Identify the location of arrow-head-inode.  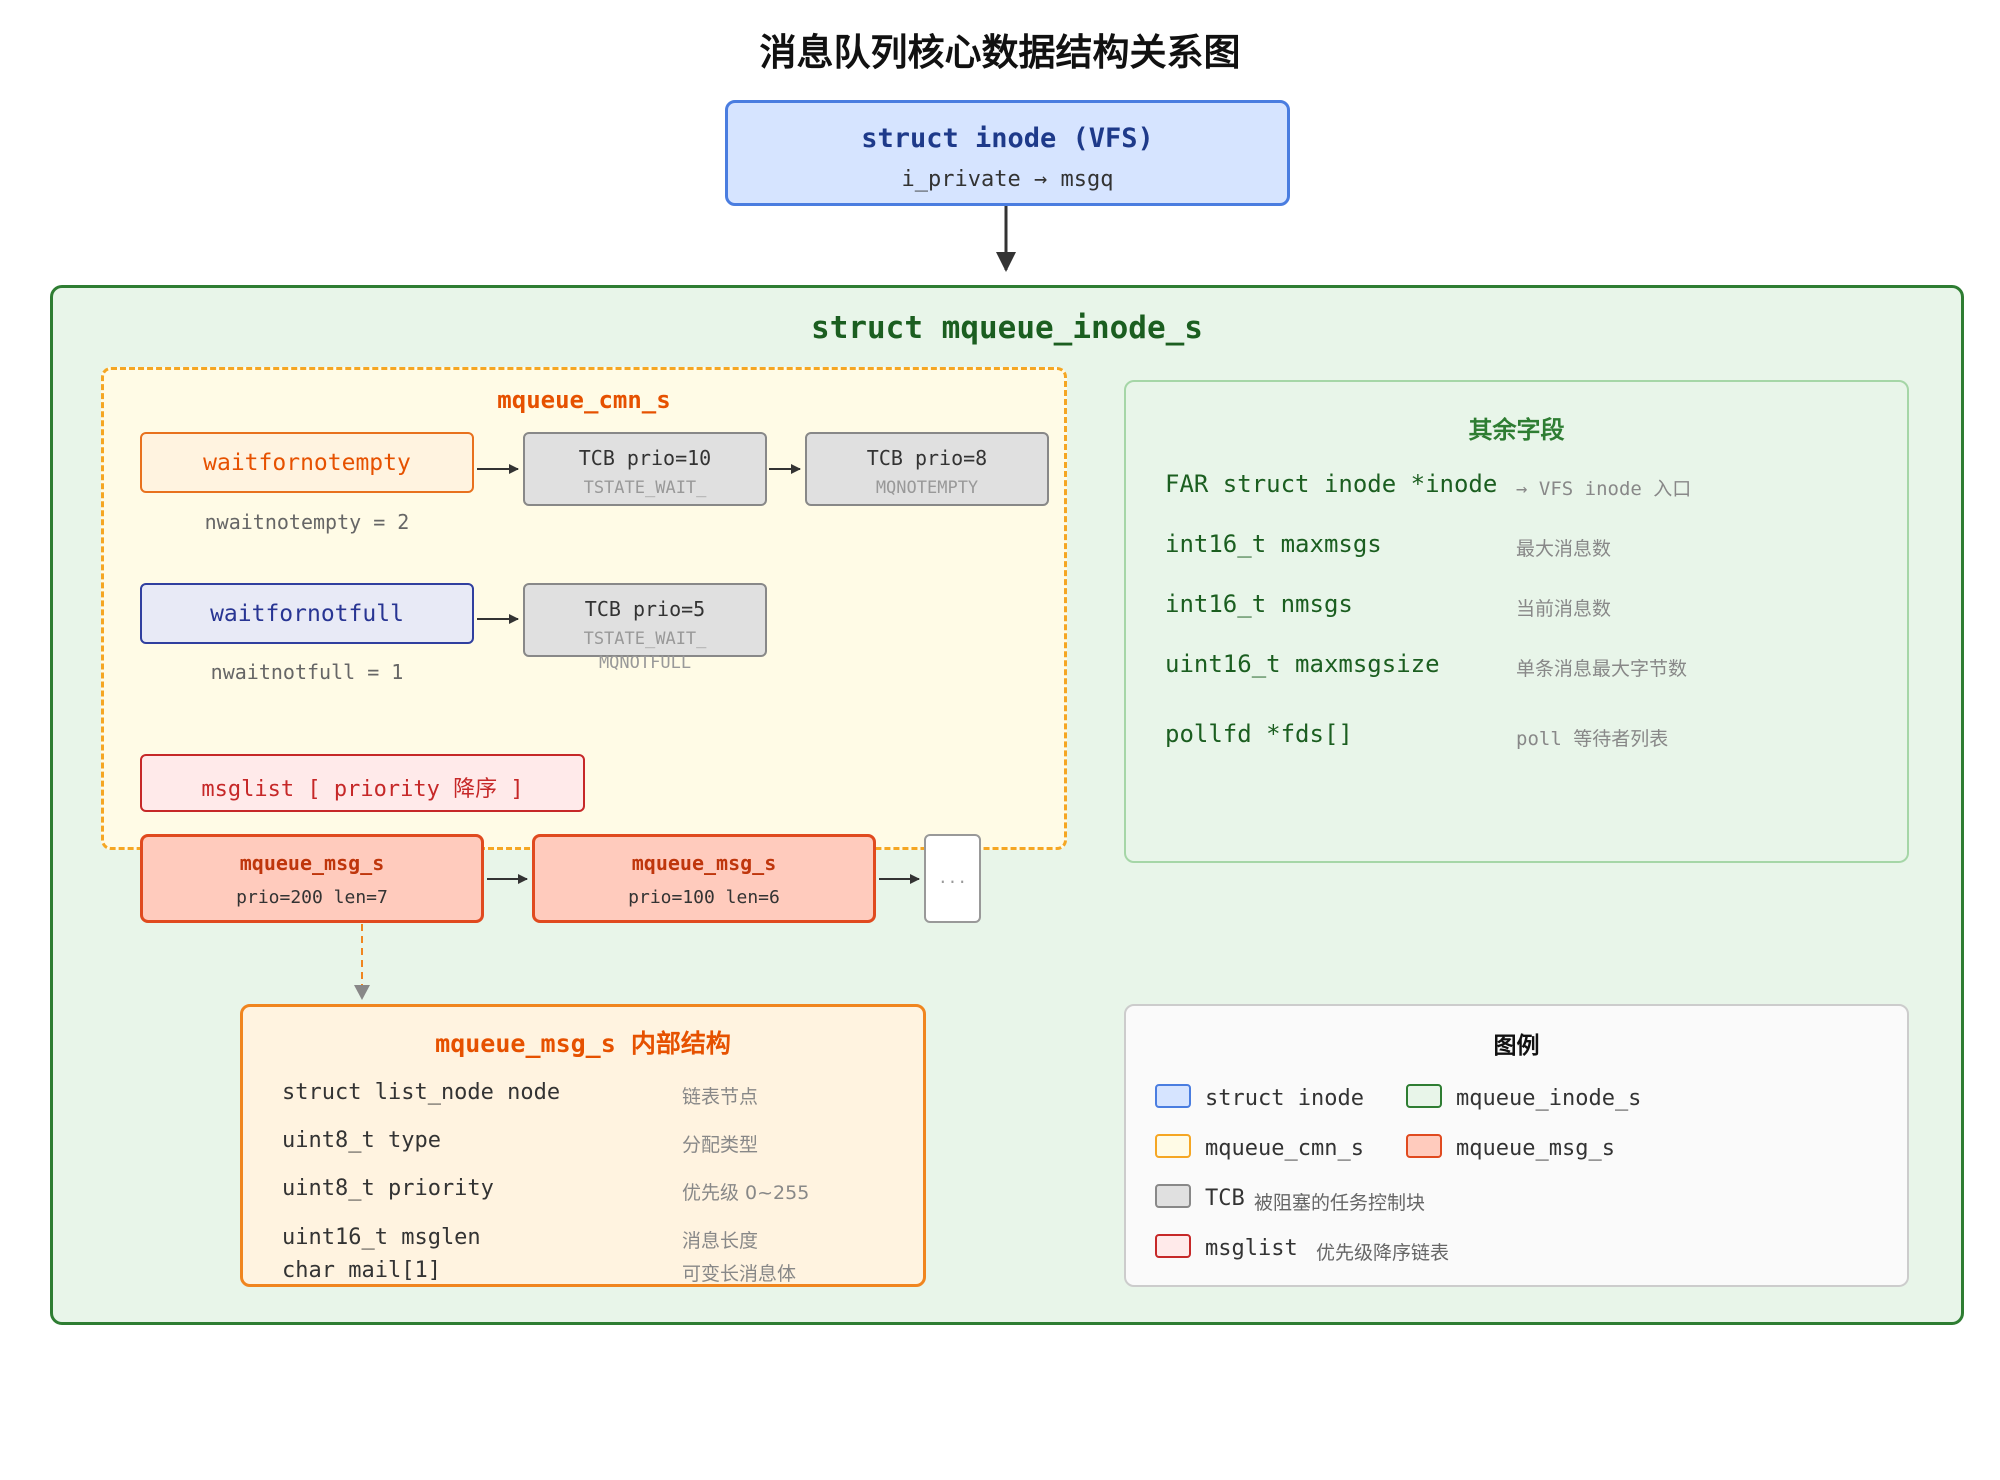
(1006, 262).